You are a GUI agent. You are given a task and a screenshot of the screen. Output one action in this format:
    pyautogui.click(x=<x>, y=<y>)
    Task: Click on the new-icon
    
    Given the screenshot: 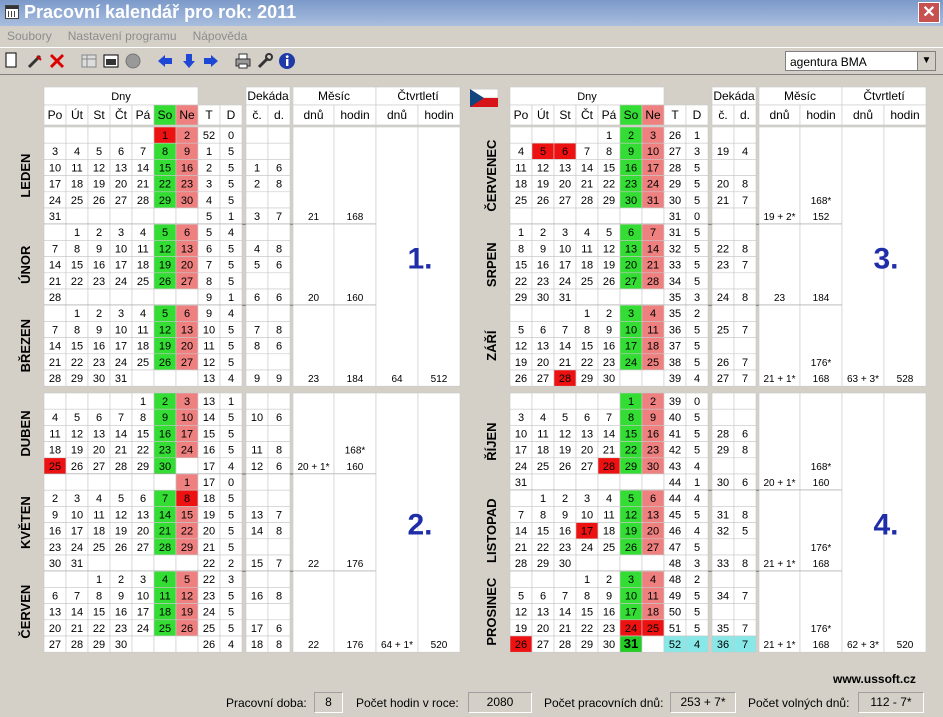 What is the action you would take?
    pyautogui.click(x=11, y=61)
    